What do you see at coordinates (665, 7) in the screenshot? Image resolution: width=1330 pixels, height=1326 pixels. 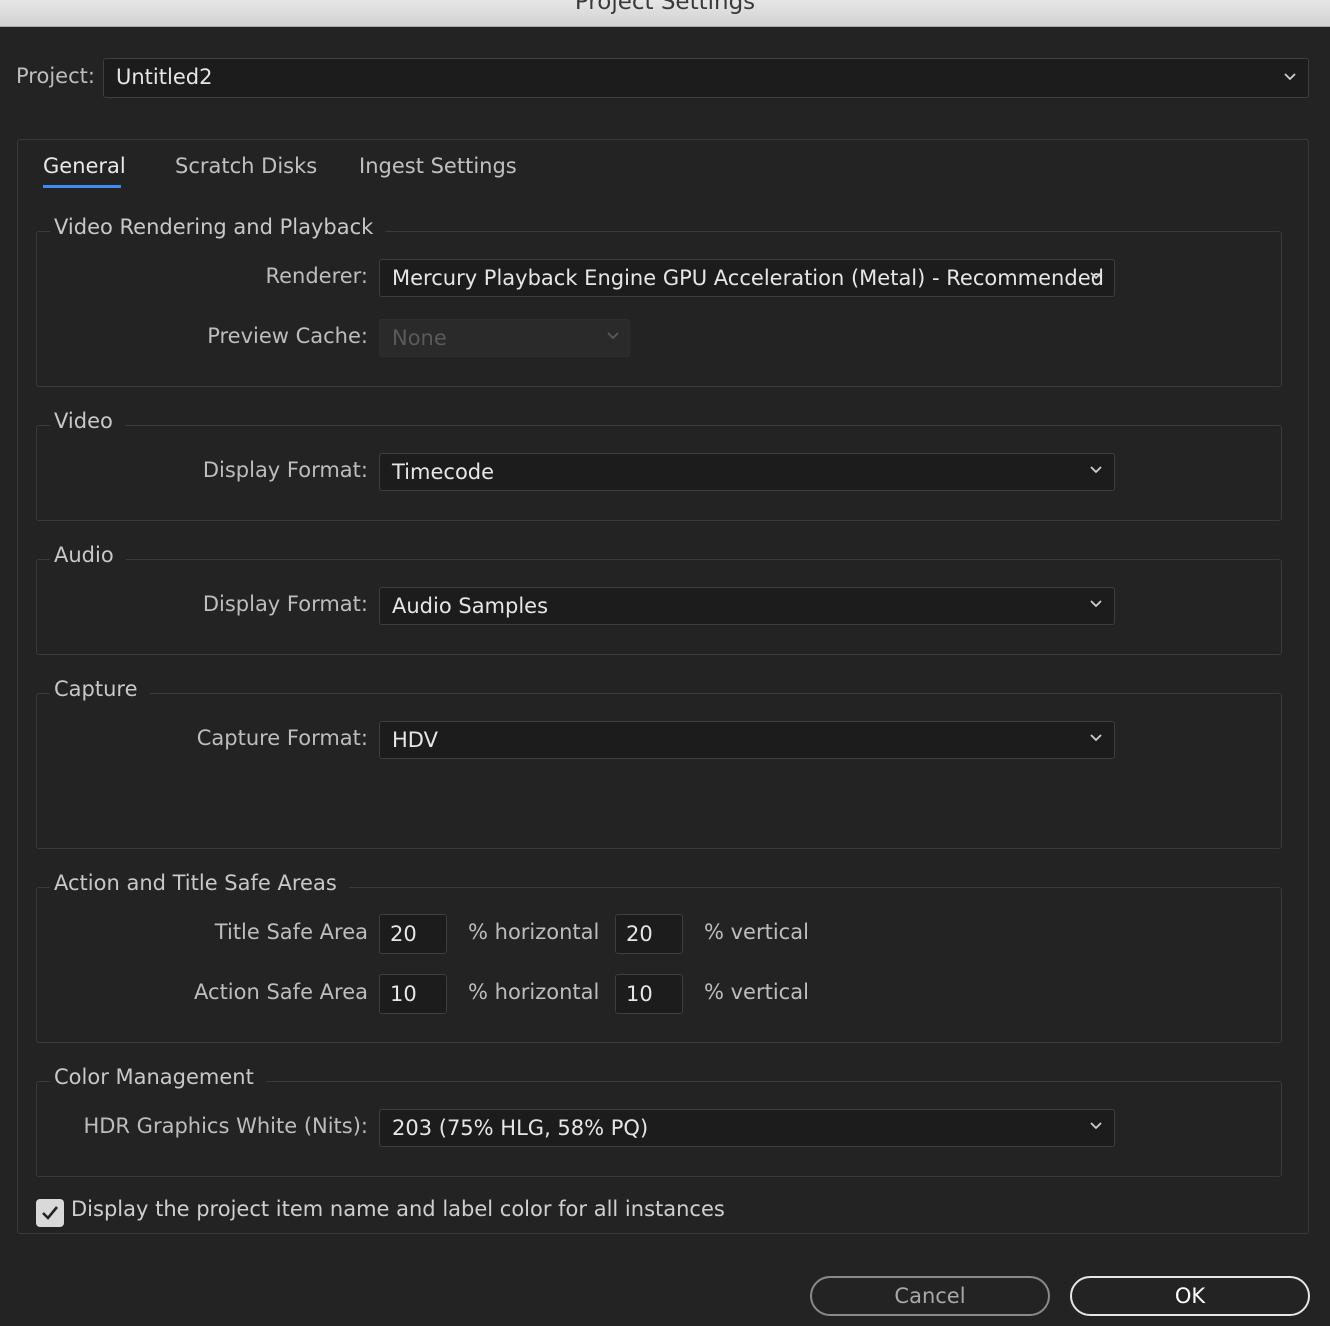 I see `window-title: Project Settings` at bounding box center [665, 7].